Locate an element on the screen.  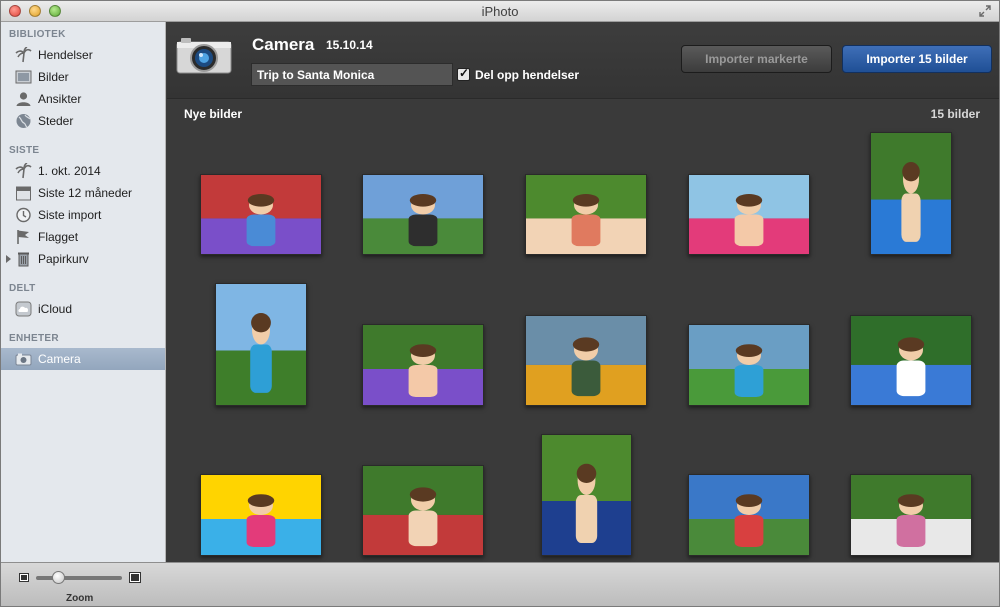
sidebar-item-label: Siste import is located at coordinates (70, 215).